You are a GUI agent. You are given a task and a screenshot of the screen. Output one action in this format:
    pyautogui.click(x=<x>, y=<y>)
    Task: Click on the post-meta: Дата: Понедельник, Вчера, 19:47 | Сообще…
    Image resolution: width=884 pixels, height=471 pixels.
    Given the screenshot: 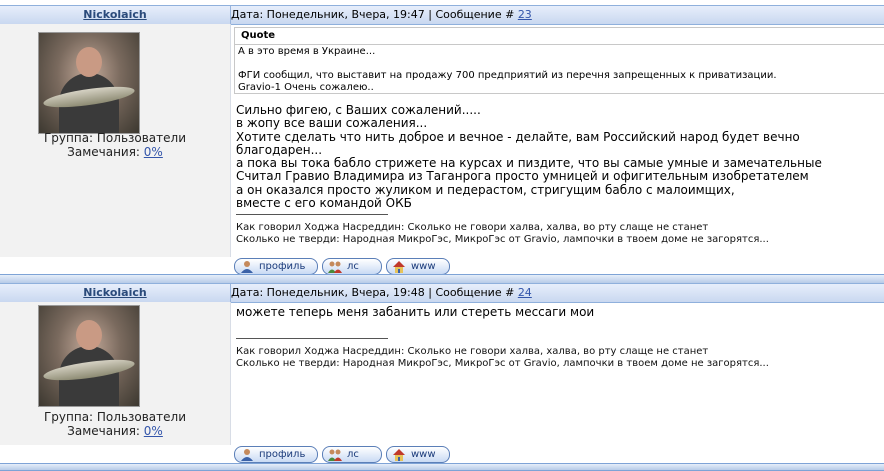 What is the action you would take?
    pyautogui.click(x=381, y=15)
    